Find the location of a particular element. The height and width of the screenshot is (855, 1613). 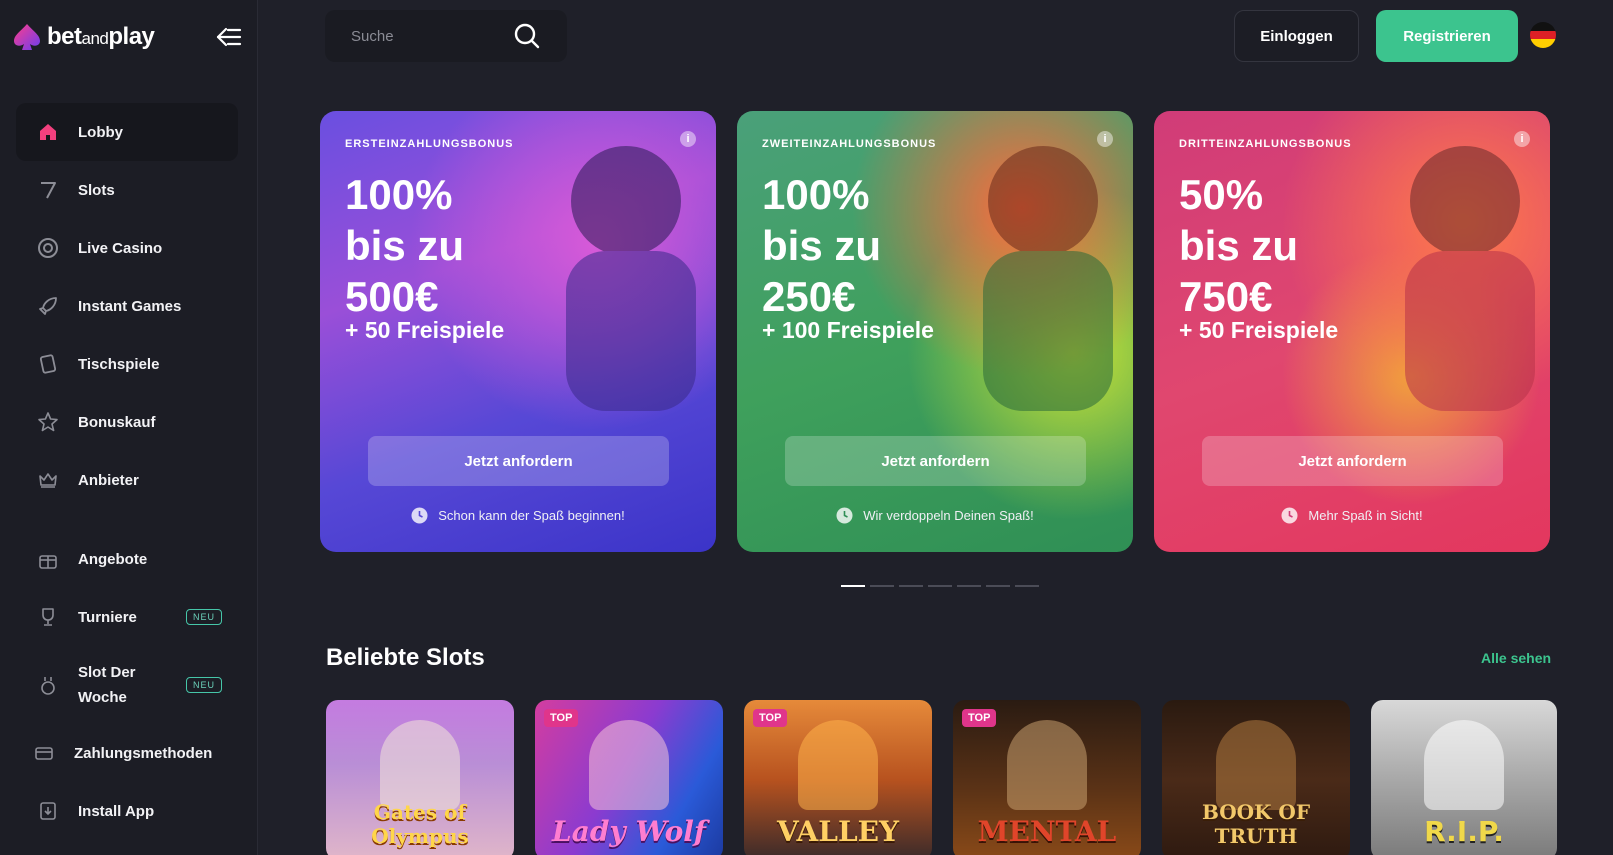

promo-note: Schon kann der Spaß beginnen! is located at coordinates (518, 515).